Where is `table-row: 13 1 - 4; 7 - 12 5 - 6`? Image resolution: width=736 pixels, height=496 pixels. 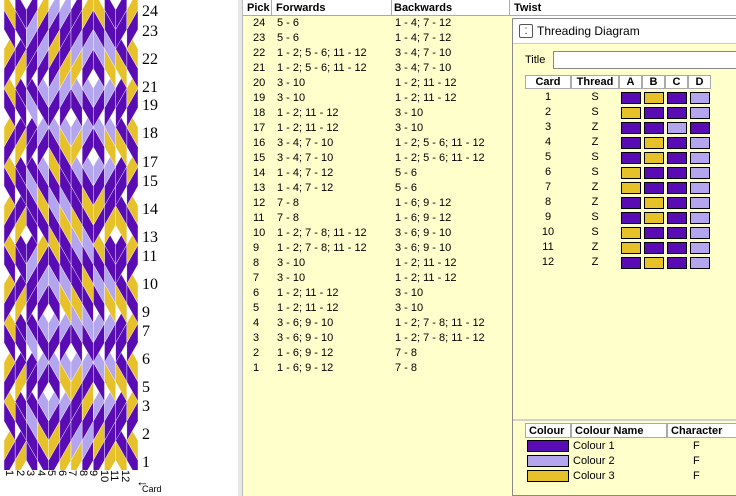
table-row: 13 1 - 4; 7 - 12 5 - 6 is located at coordinates (377, 188).